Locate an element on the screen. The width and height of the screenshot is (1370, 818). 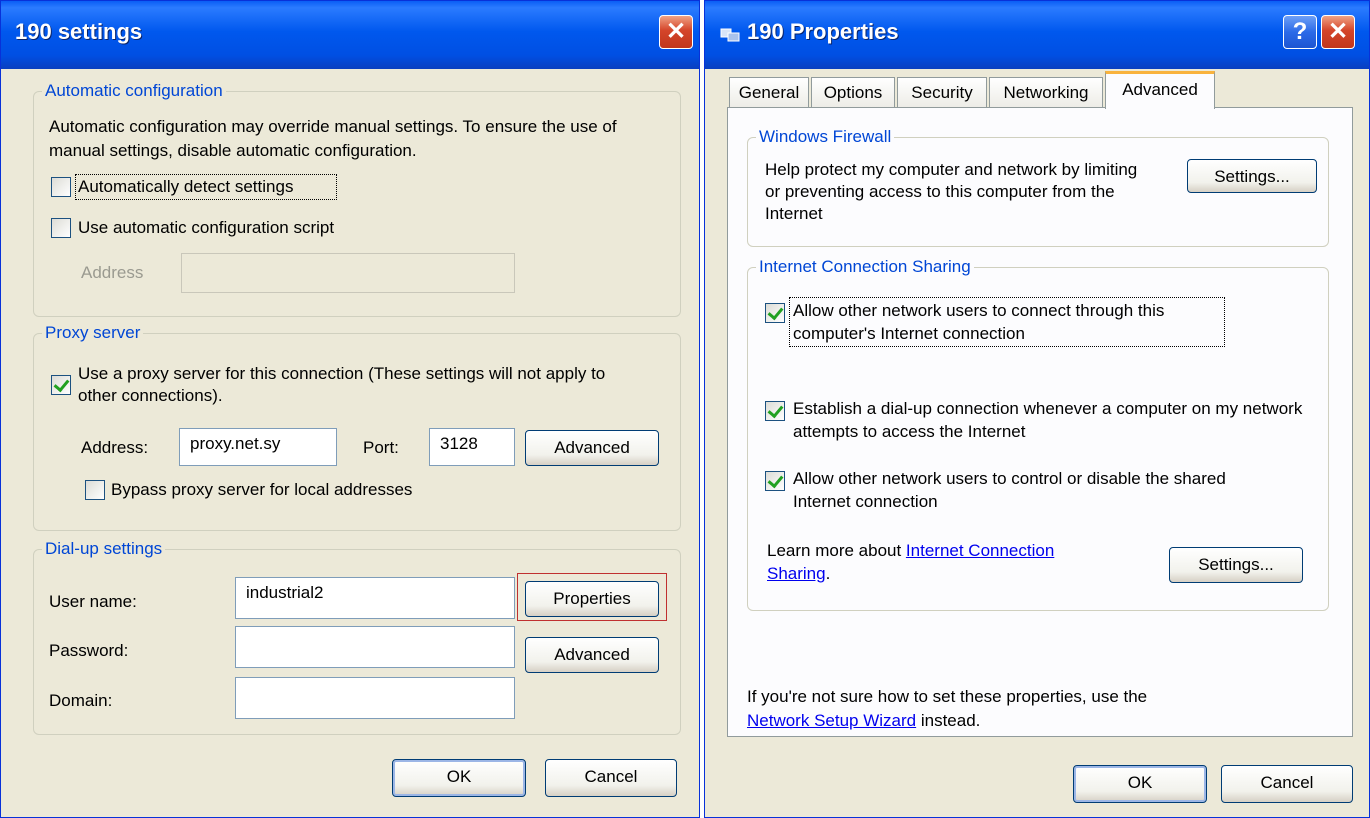
use-proxy-checkbox is located at coordinates (61, 385).